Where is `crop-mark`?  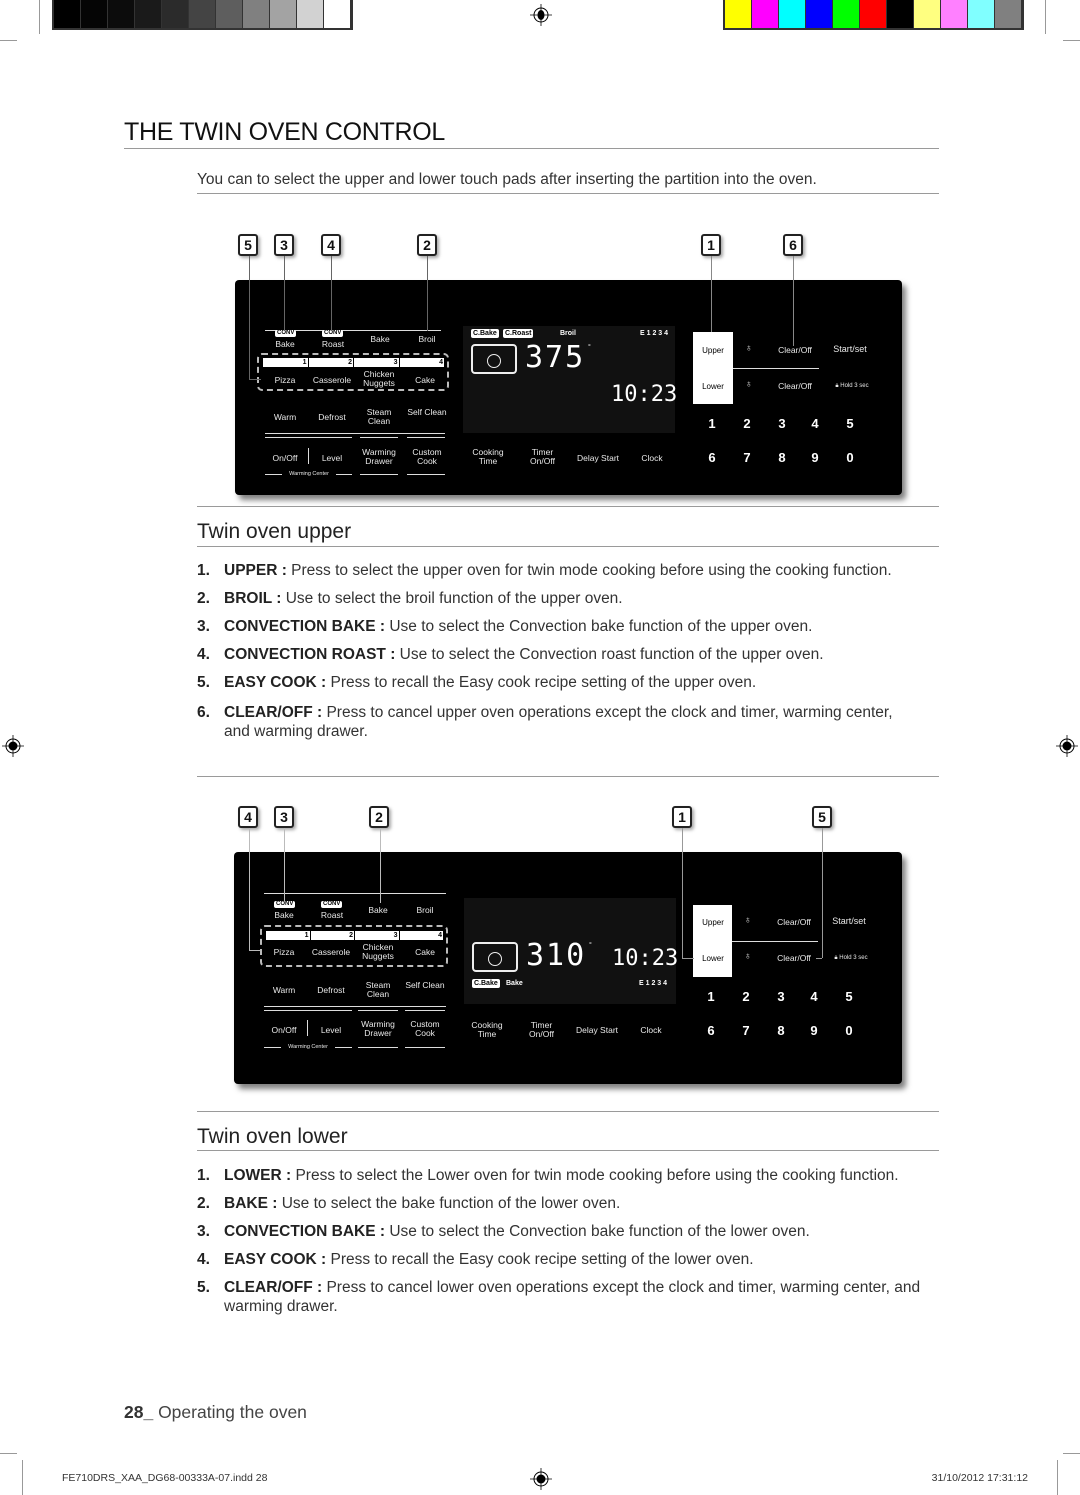 crop-mark is located at coordinates (8, 40).